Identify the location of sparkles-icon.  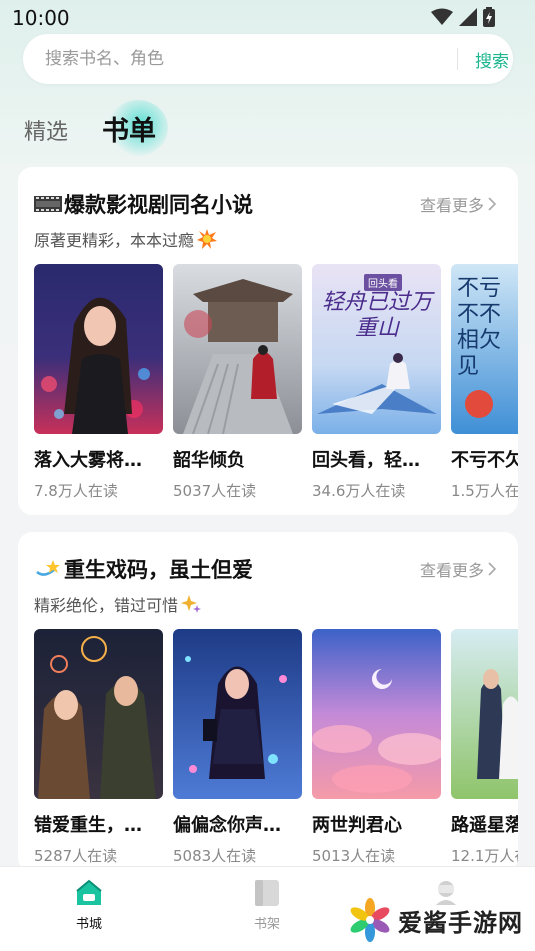
(191, 604).